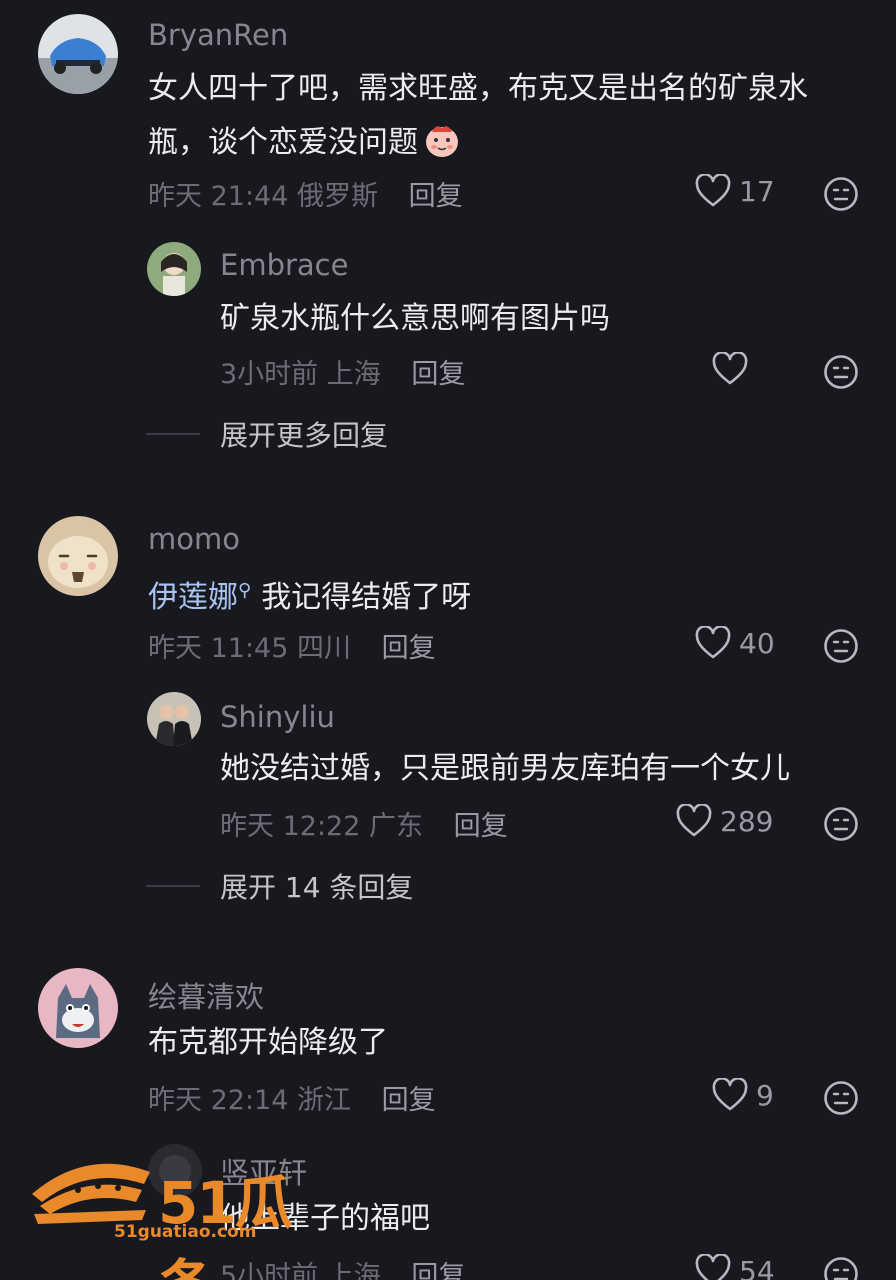 This screenshot has width=896, height=1280. What do you see at coordinates (735, 1267) in the screenshot?
I see `like-button: 54` at bounding box center [735, 1267].